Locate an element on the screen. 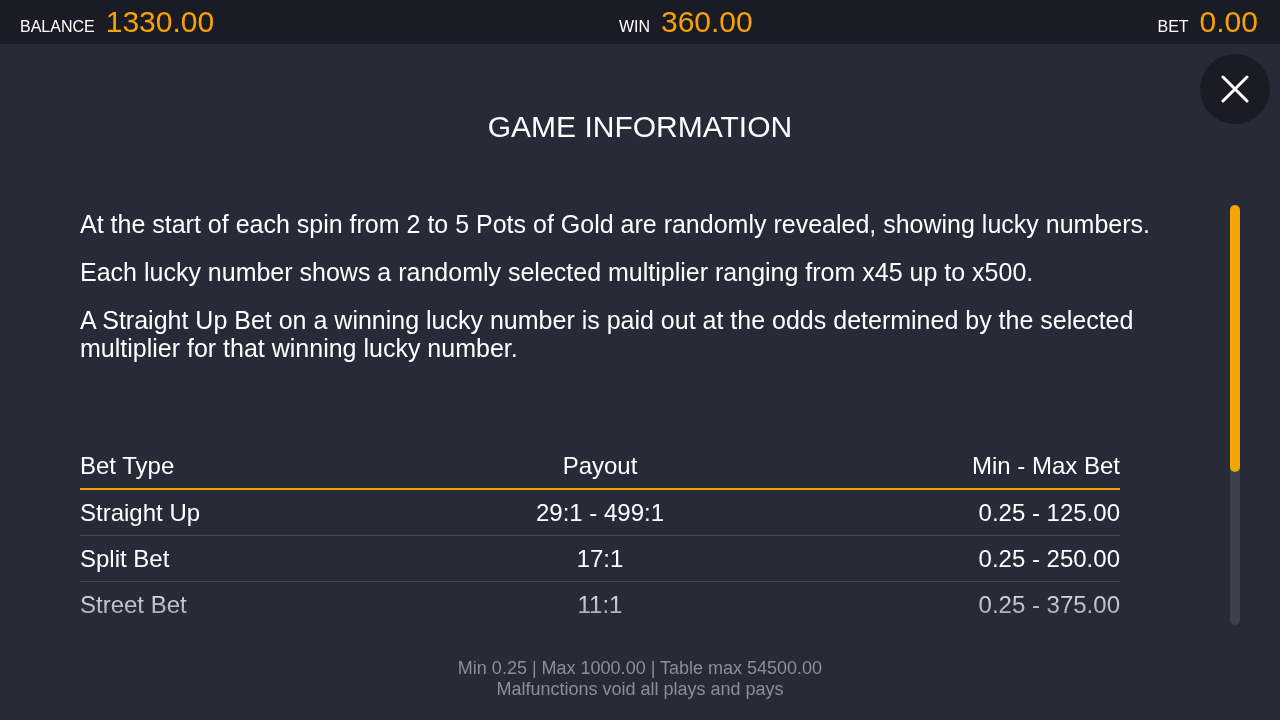  table-cell: Straight Up is located at coordinates (140, 512).